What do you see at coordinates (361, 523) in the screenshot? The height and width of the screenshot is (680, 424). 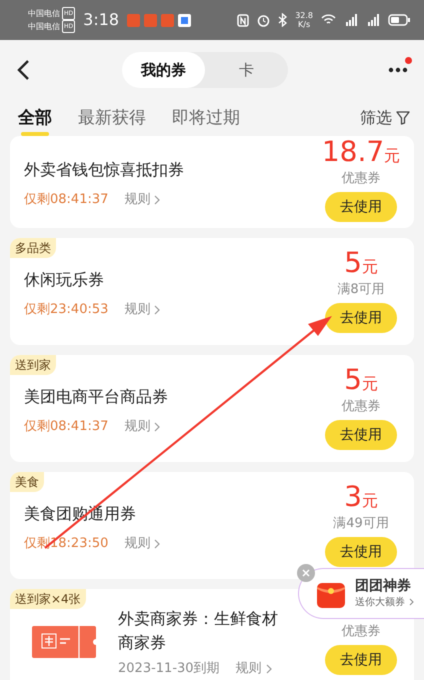 I see `coupon-condition: 满49可用` at bounding box center [361, 523].